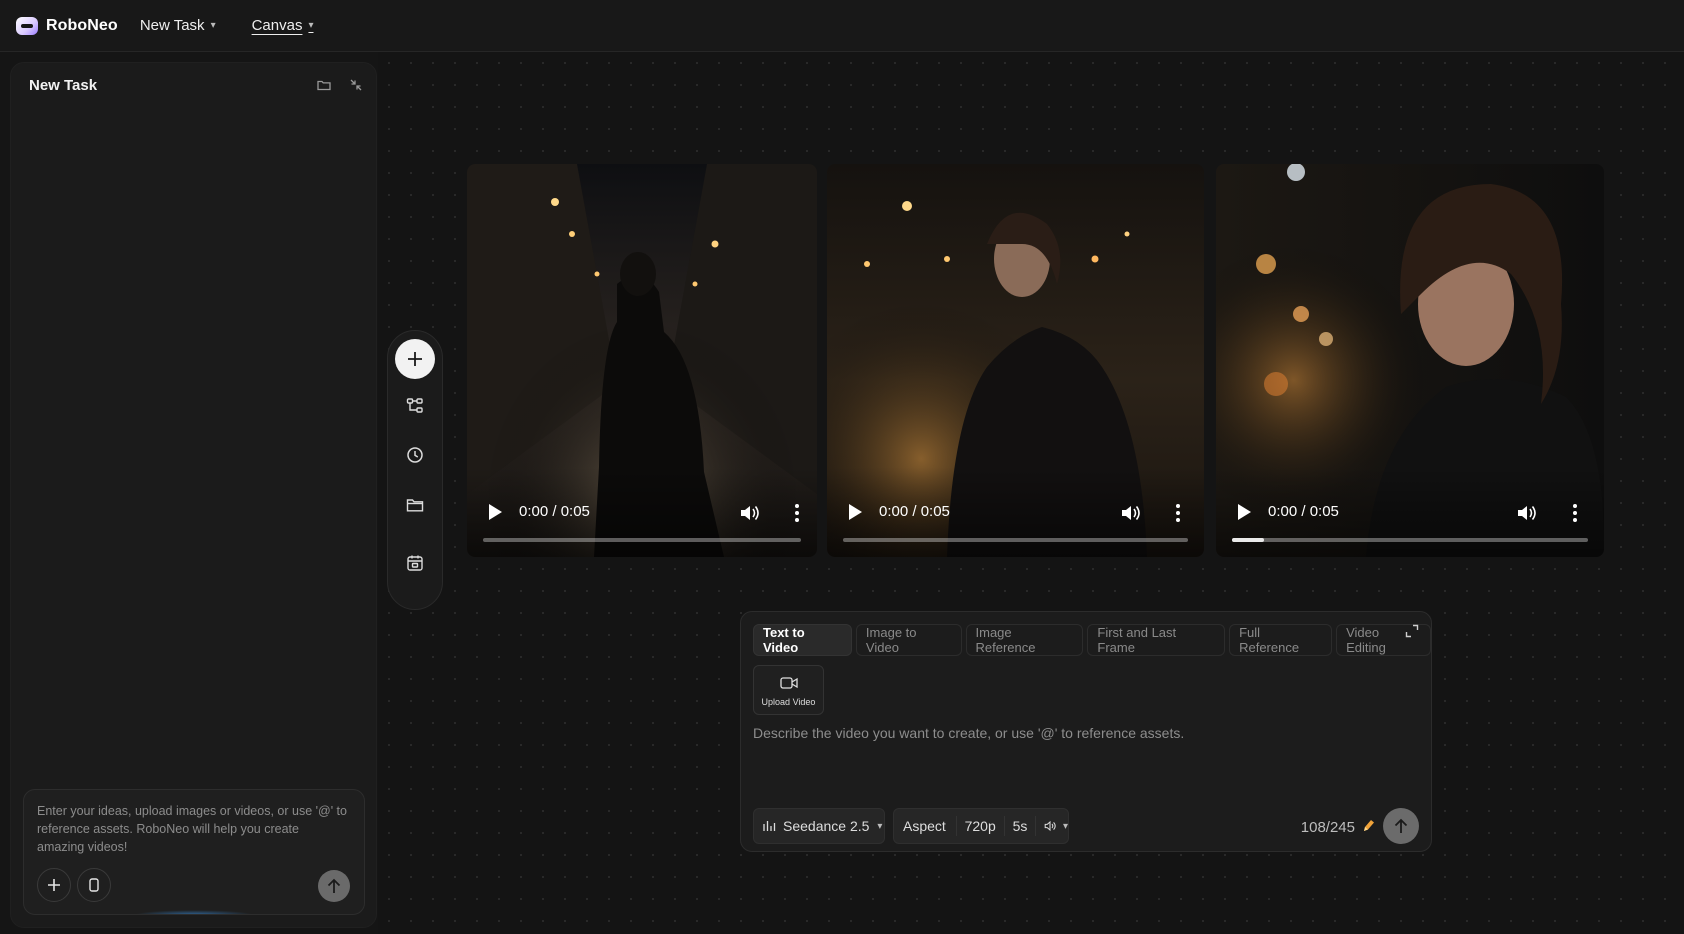  Describe the element at coordinates (415, 470) in the screenshot. I see `canvas-toolbar` at that location.